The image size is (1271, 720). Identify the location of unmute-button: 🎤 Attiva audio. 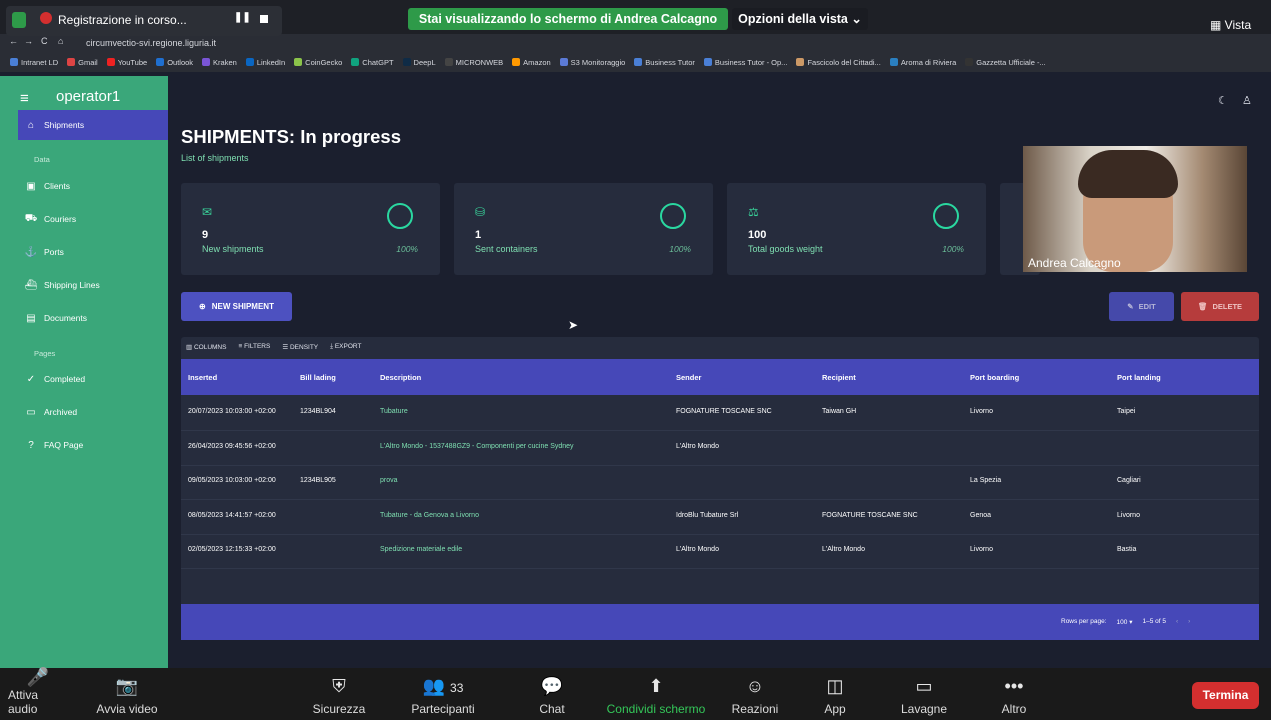
(38, 693).